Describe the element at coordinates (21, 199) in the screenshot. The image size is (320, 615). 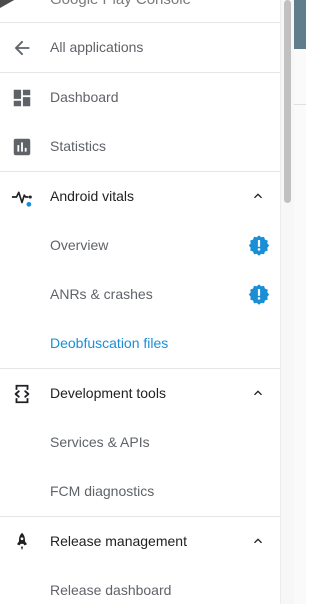
I see `vitals-pulse-icon` at that location.